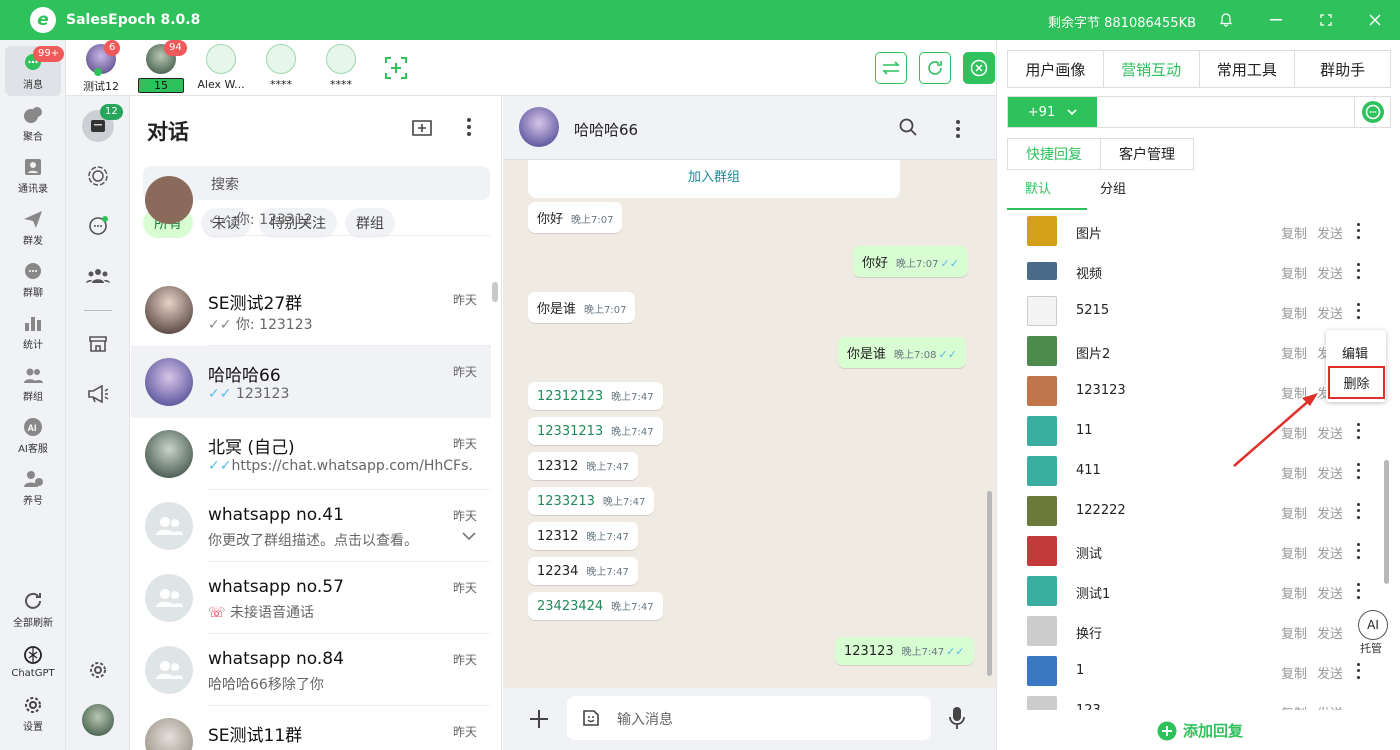  What do you see at coordinates (35, 71) in the screenshot?
I see `nav-messages: 消息 99+` at bounding box center [35, 71].